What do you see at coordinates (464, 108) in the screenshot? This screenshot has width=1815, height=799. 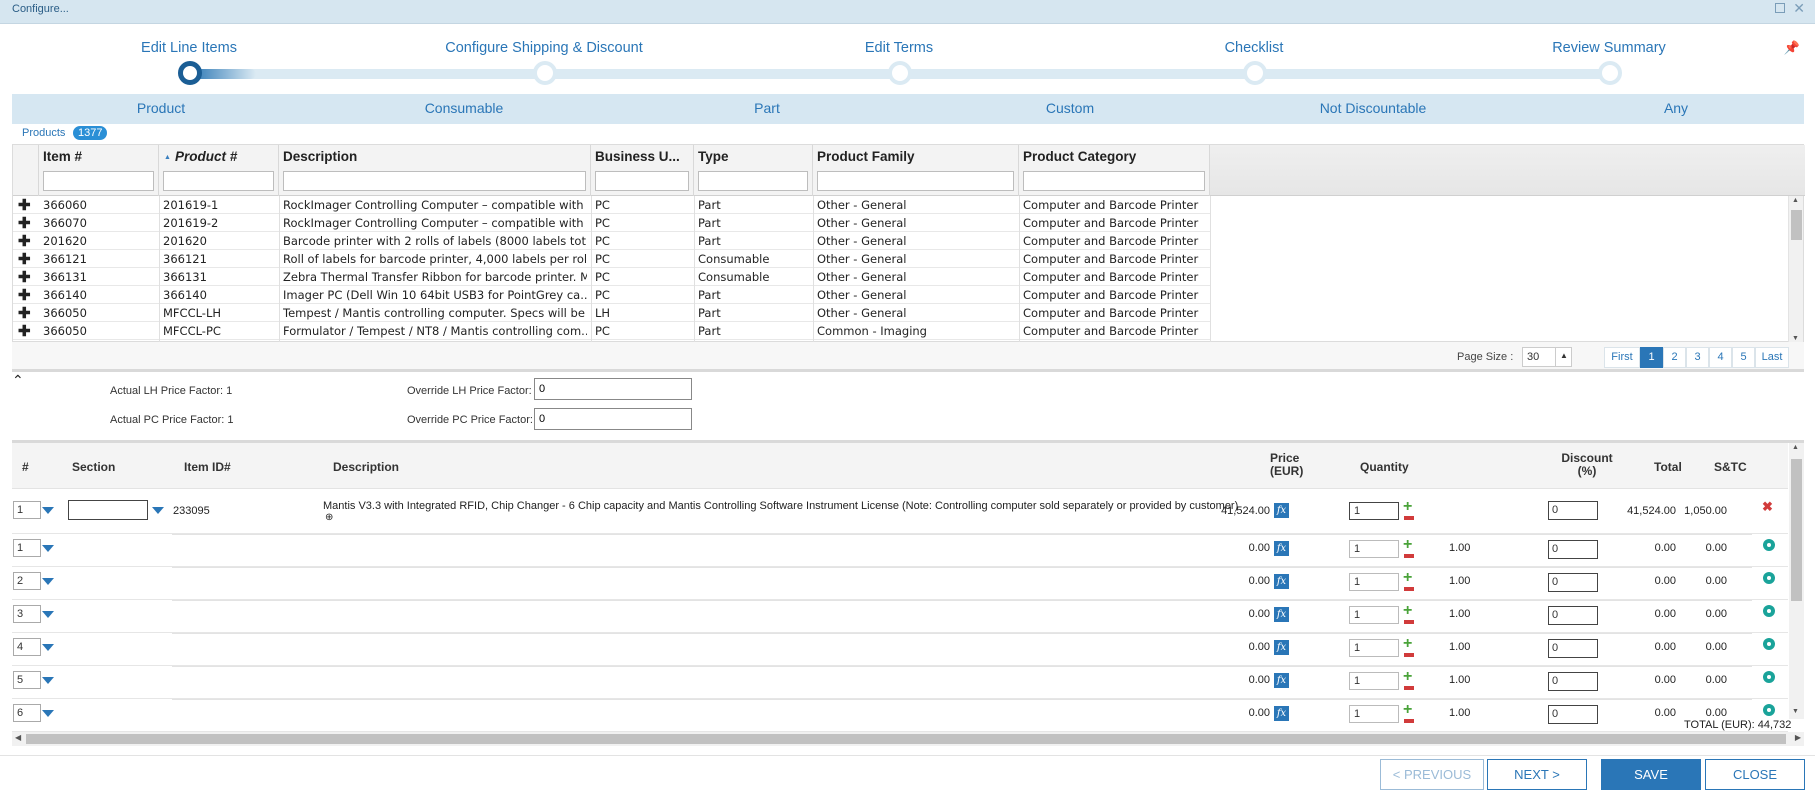 I see `filter-tab-consumable: Consumable` at bounding box center [464, 108].